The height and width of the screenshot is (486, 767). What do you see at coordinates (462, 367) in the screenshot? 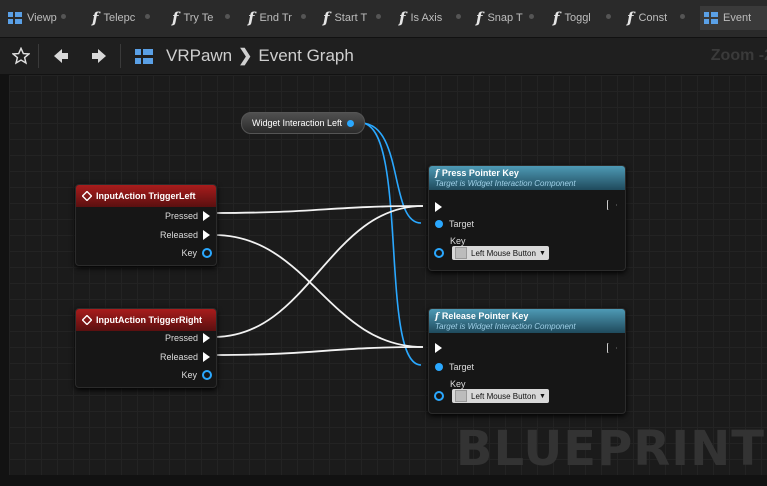
I see `pin-label: Target` at bounding box center [462, 367].